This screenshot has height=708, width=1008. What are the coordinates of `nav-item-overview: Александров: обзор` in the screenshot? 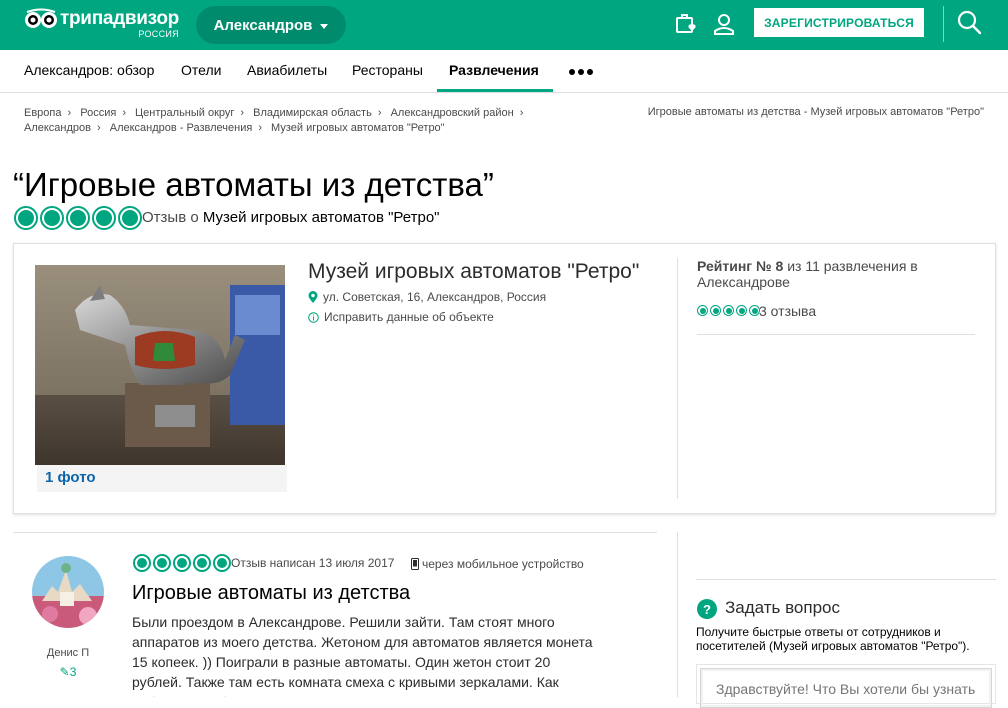 It's located at (89, 70).